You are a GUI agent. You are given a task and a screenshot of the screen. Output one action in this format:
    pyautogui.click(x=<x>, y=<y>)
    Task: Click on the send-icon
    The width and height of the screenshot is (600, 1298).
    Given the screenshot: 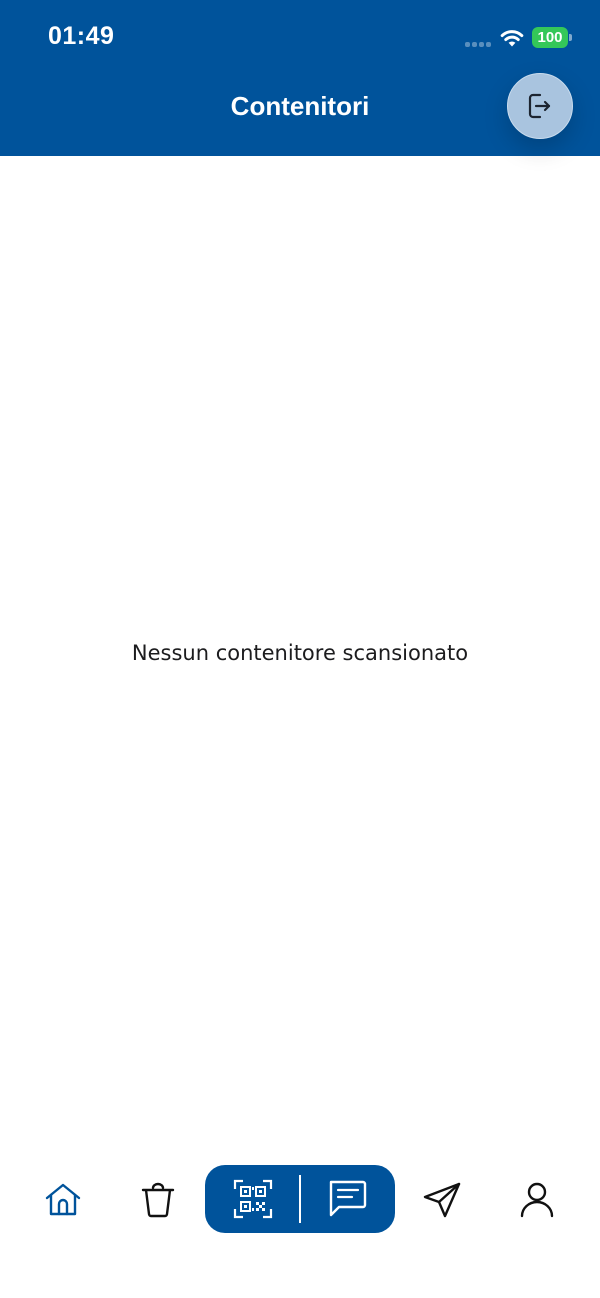 What is the action you would take?
    pyautogui.click(x=442, y=1200)
    